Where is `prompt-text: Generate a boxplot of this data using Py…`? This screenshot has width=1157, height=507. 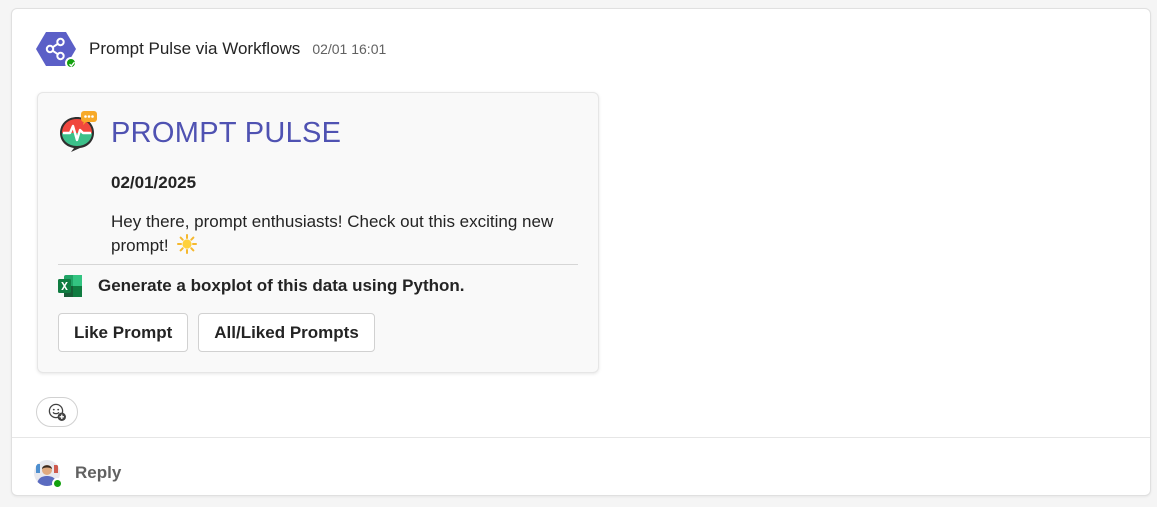 prompt-text: Generate a boxplot of this data using Py… is located at coordinates (281, 285).